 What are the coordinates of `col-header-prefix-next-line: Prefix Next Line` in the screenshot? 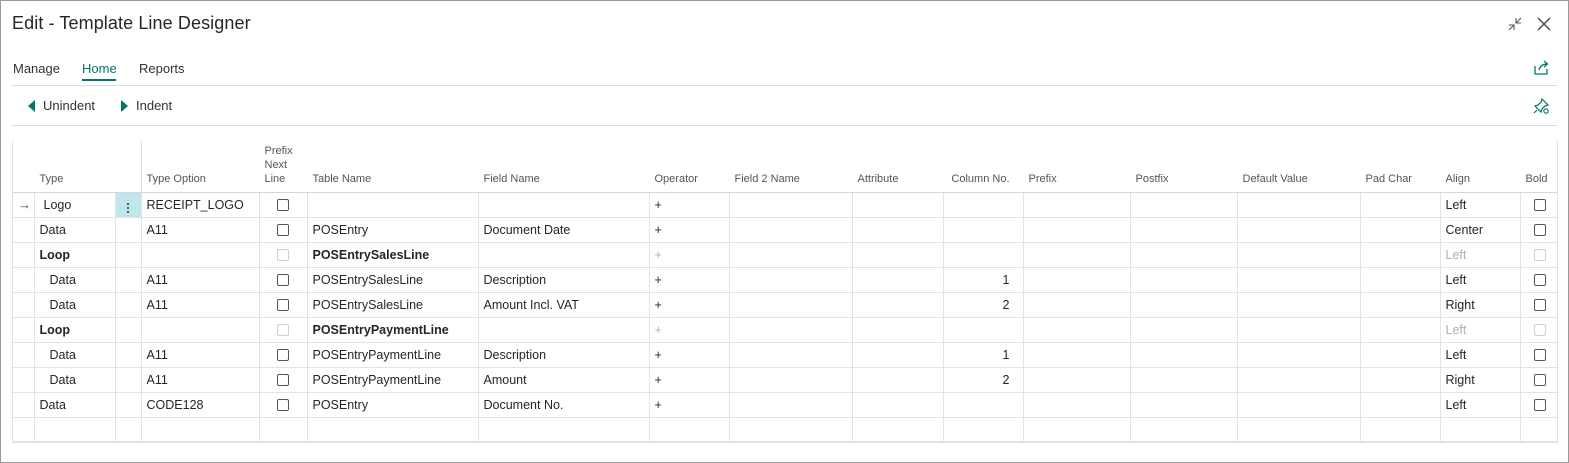 It's located at (283, 167).